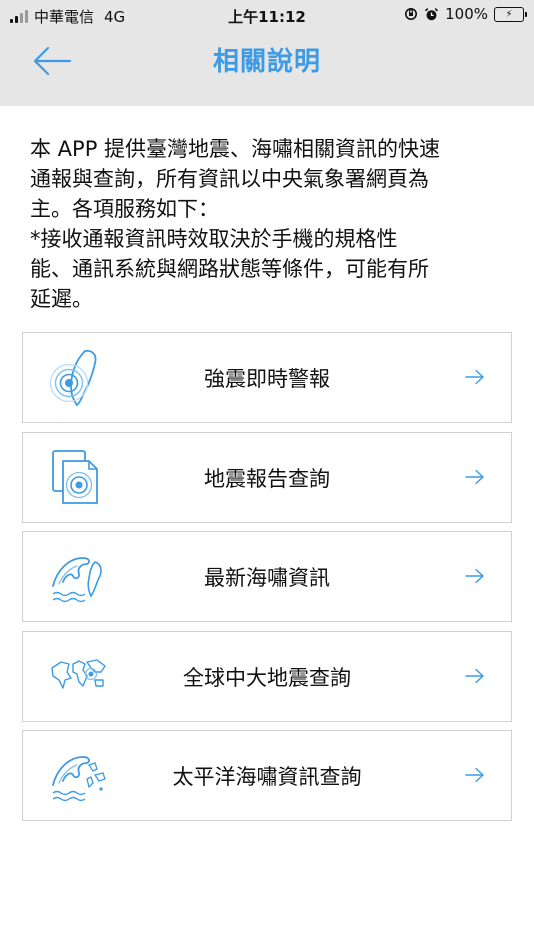 The width and height of the screenshot is (534, 950). I want to click on status-bar: 中華電信 4G 上午11:12 100% ⚡, so click(267, 15).